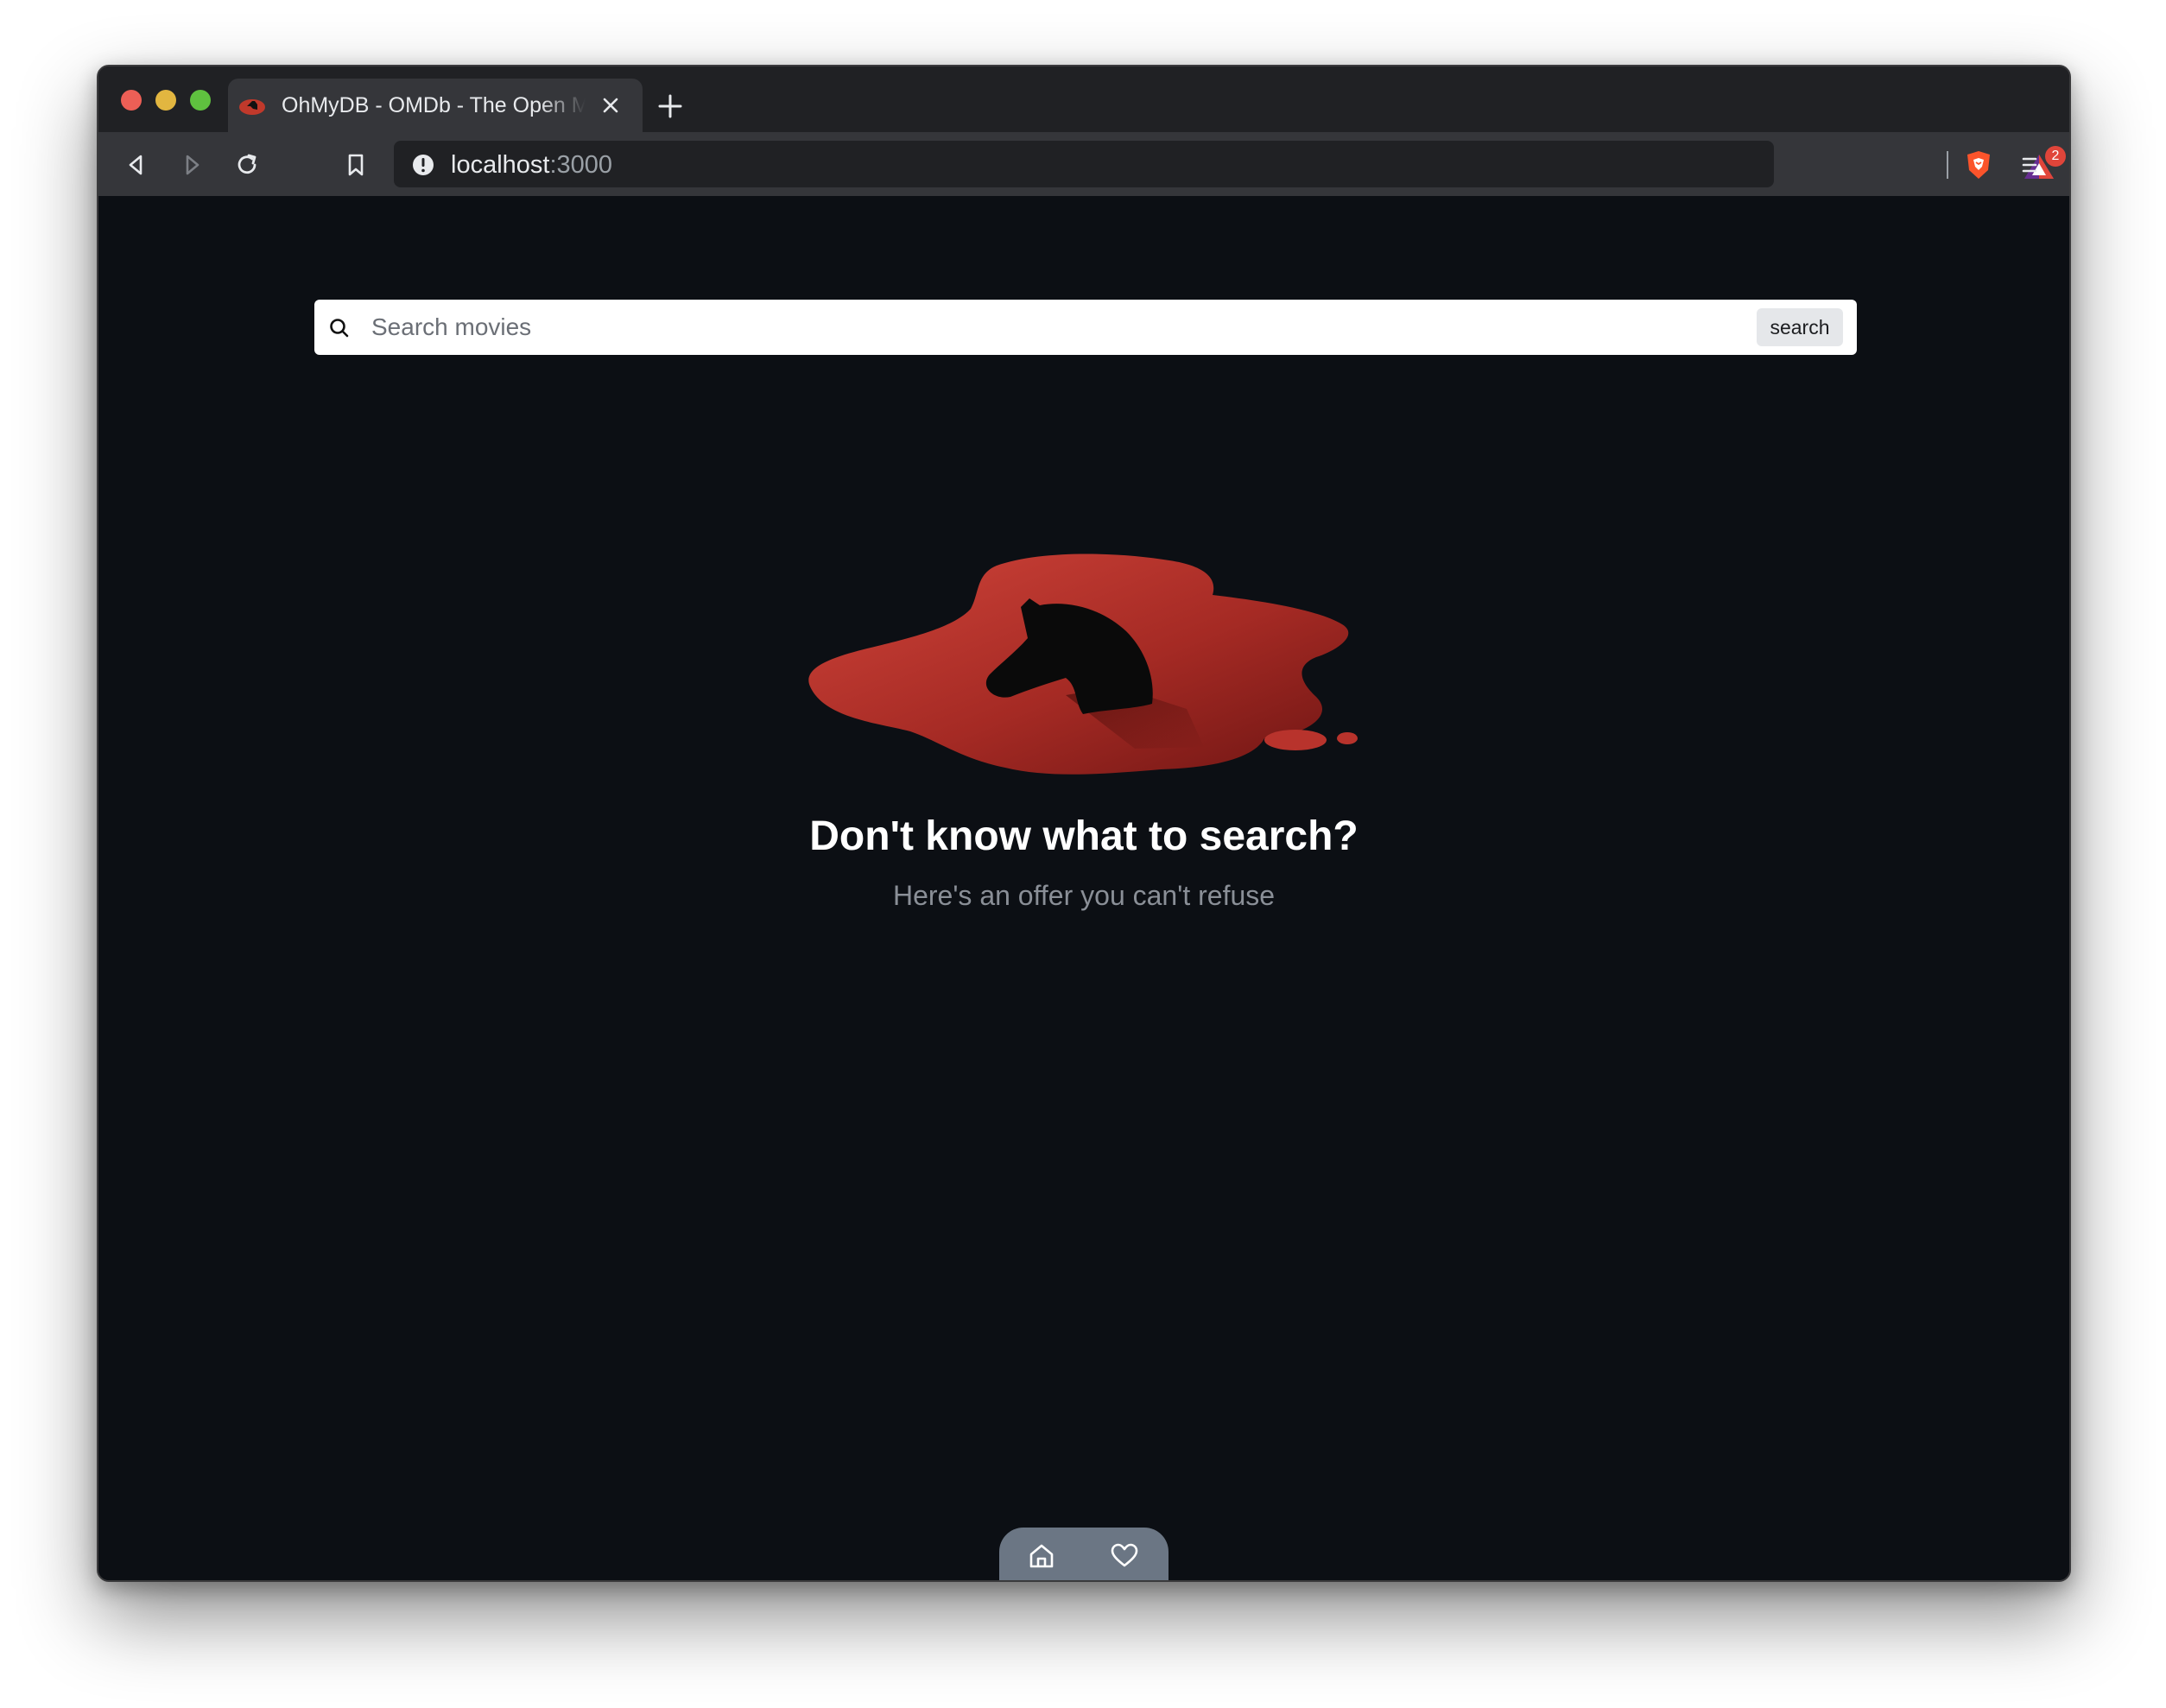 This screenshot has height=1708, width=2166. Describe the element at coordinates (423, 165) in the screenshot. I see `info-icon` at that location.